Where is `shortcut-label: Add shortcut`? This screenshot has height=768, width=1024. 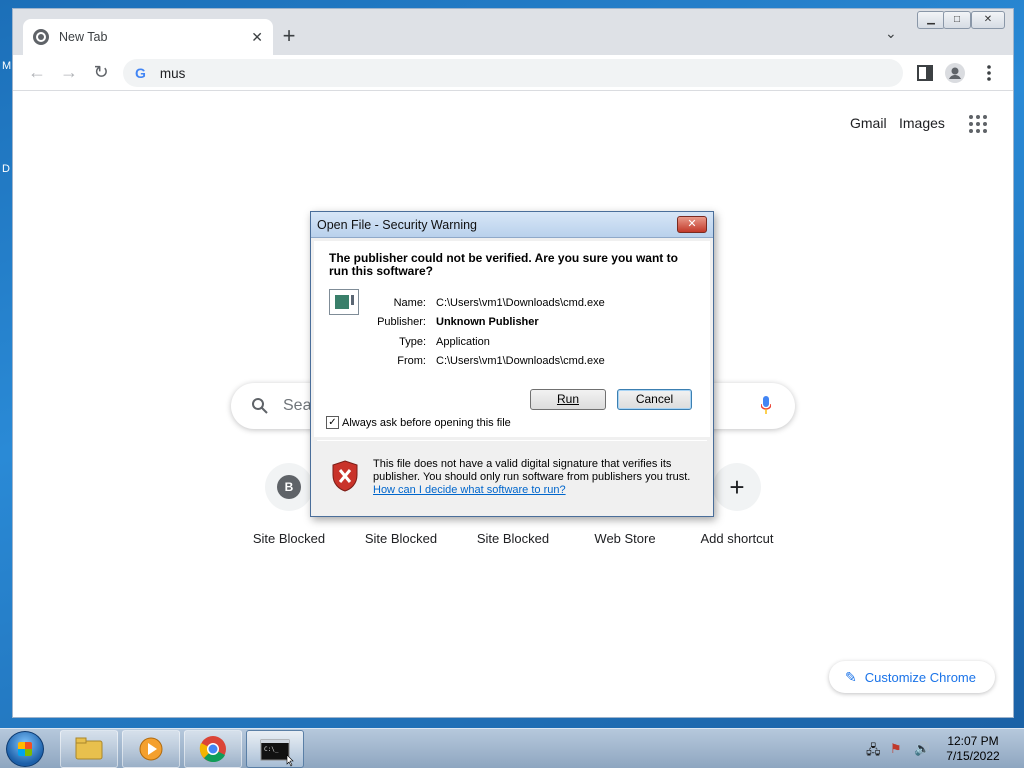 shortcut-label: Add shortcut is located at coordinates (737, 538).